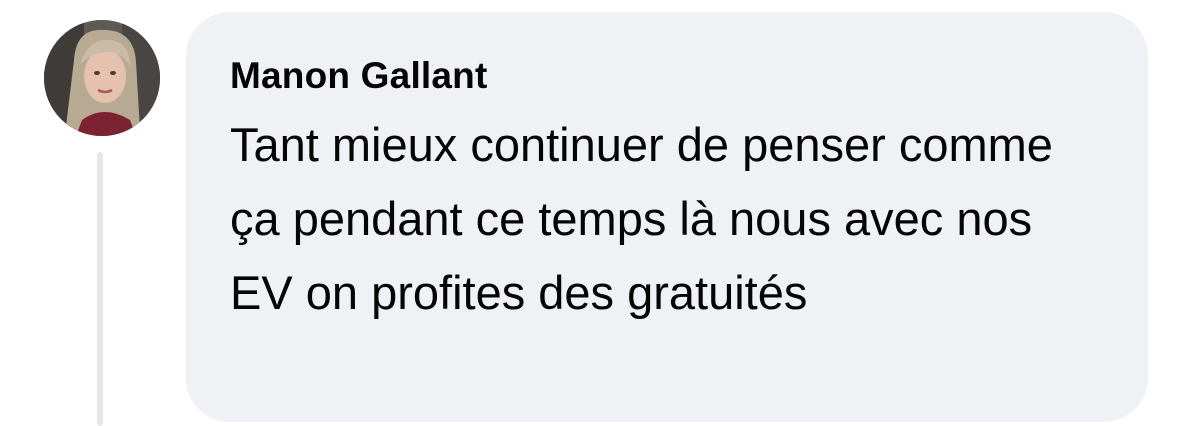 The height and width of the screenshot is (426, 1192). Describe the element at coordinates (100, 289) in the screenshot. I see `reply-thread-line` at that location.